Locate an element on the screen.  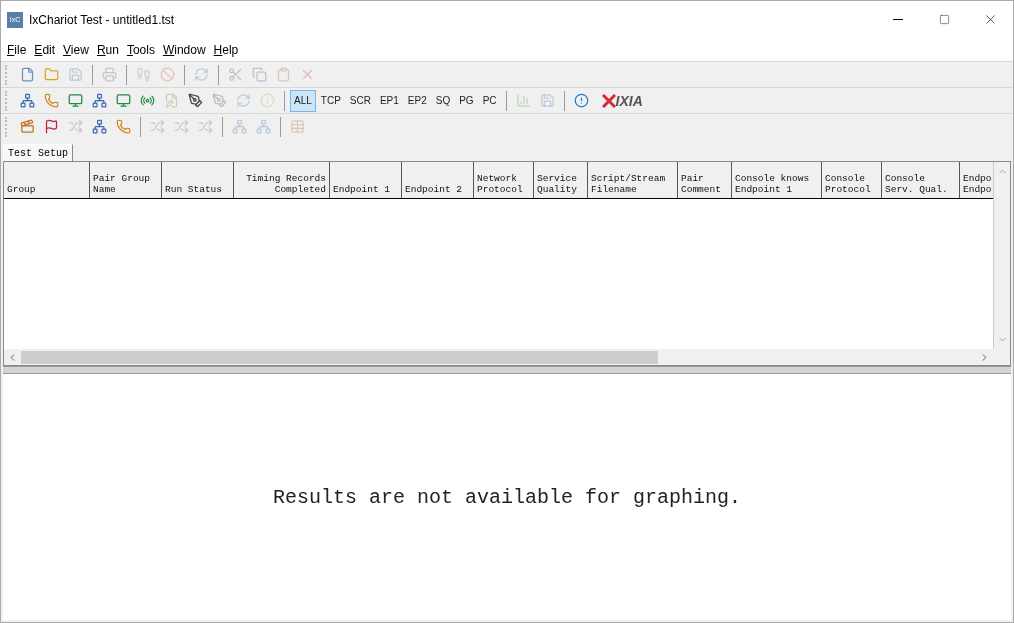
logo-text: IXIA is located at coordinates (629, 100).